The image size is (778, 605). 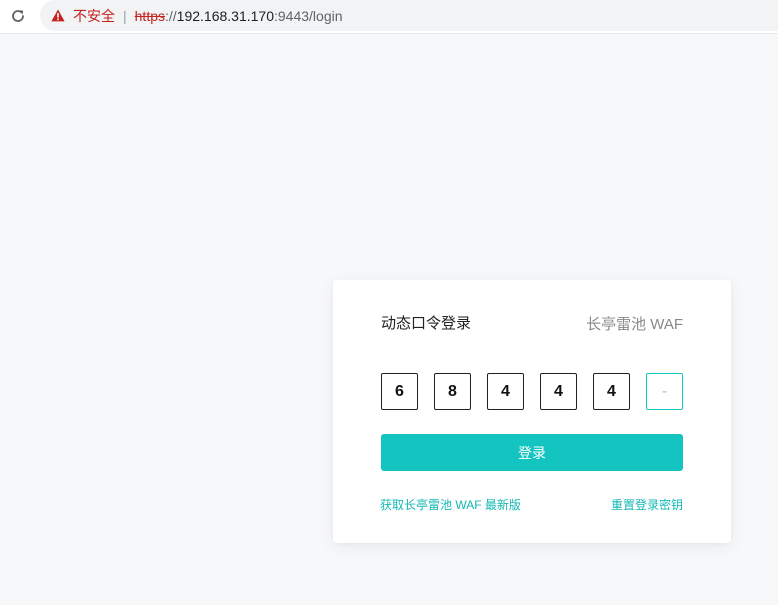 What do you see at coordinates (149, 15) in the screenshot?
I see `url-scheme: https` at bounding box center [149, 15].